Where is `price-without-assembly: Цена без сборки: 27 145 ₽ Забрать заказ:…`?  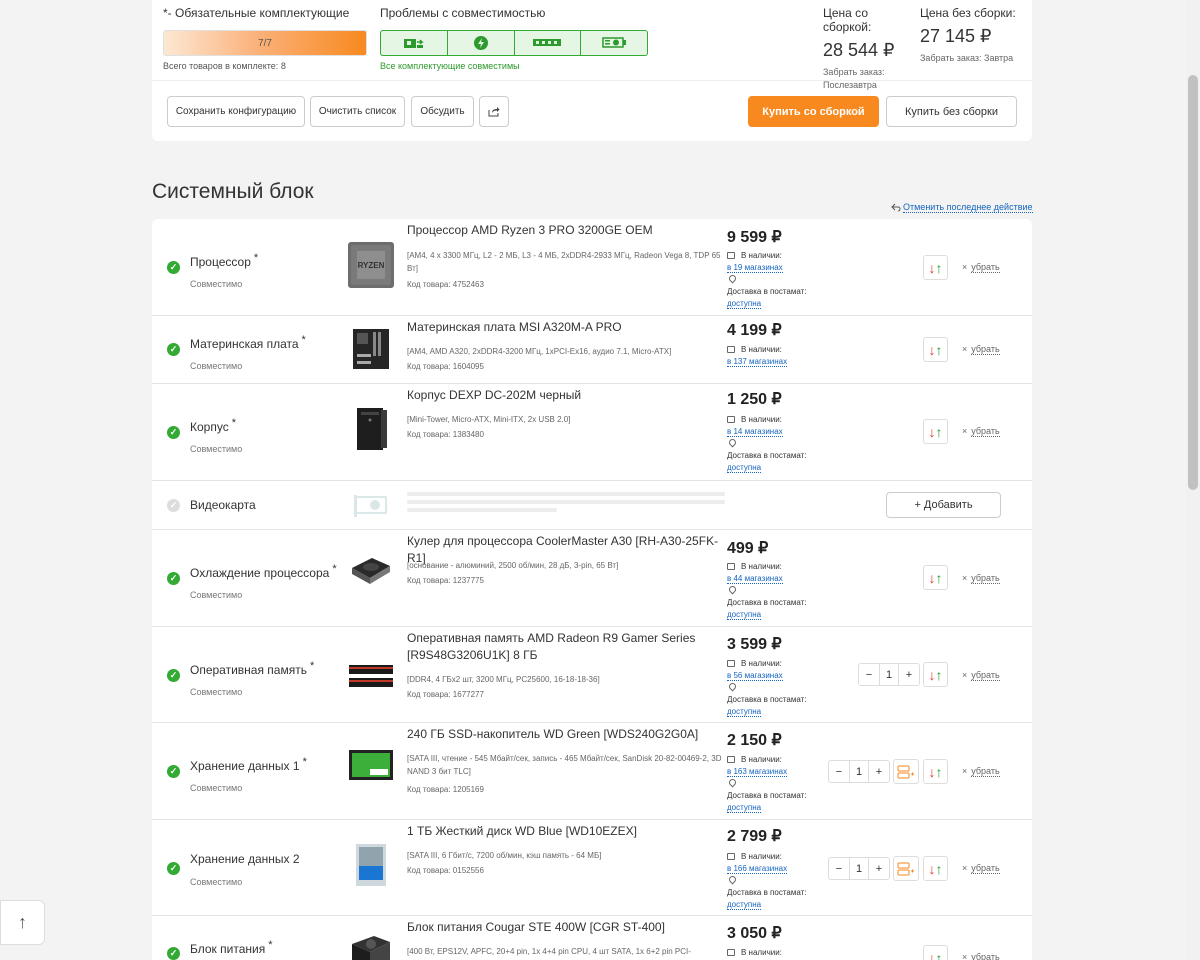 price-without-assembly: Цена без сборки: 27 145 ₽ Забрать заказ:… is located at coordinates (975, 35).